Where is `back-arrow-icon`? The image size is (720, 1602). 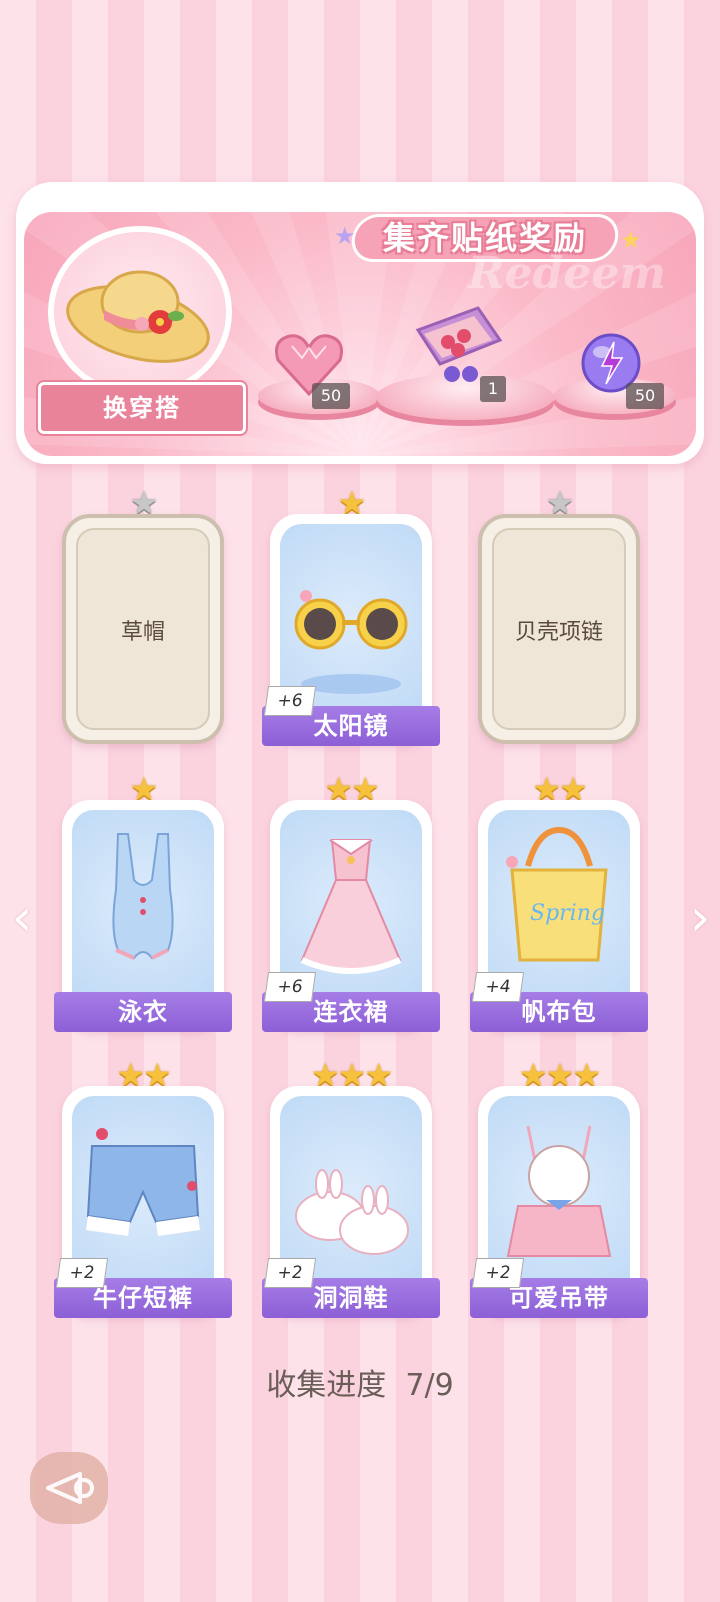
back-arrow-icon is located at coordinates (70, 1488).